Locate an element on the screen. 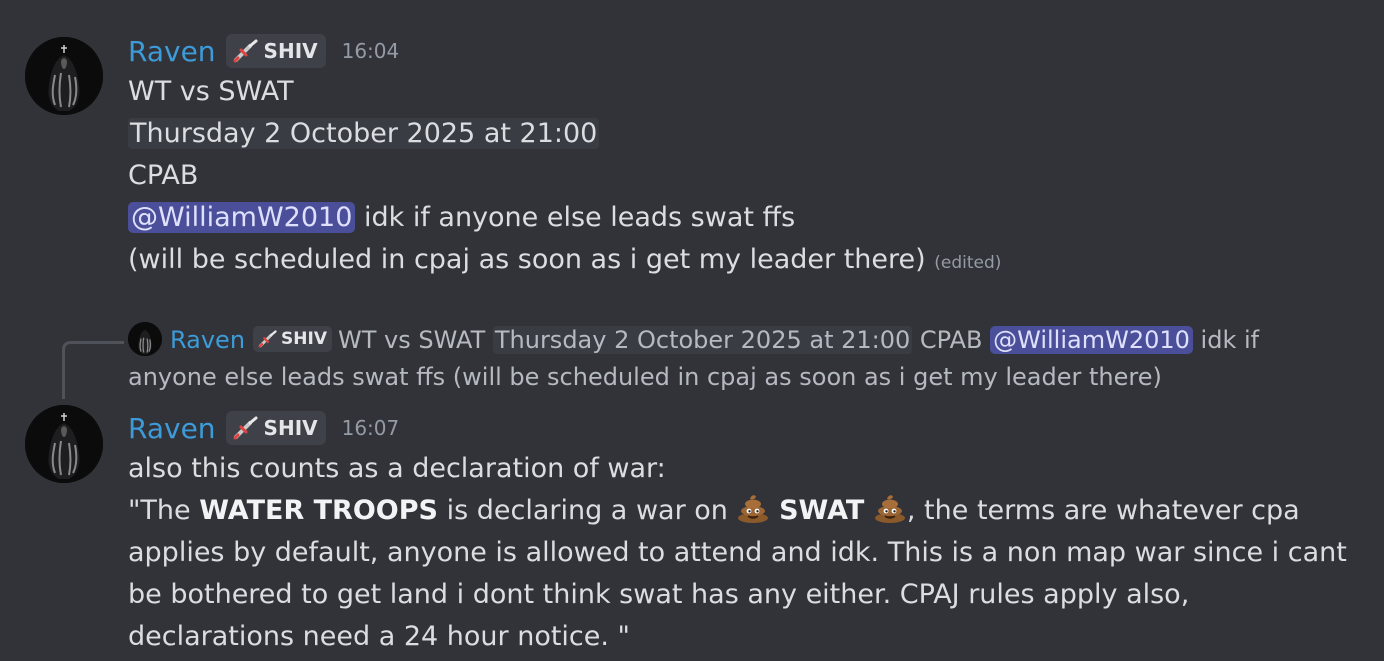 This screenshot has height=661, width=1384. message-header: Raven SHIV 16:04 is located at coordinates (263, 51).